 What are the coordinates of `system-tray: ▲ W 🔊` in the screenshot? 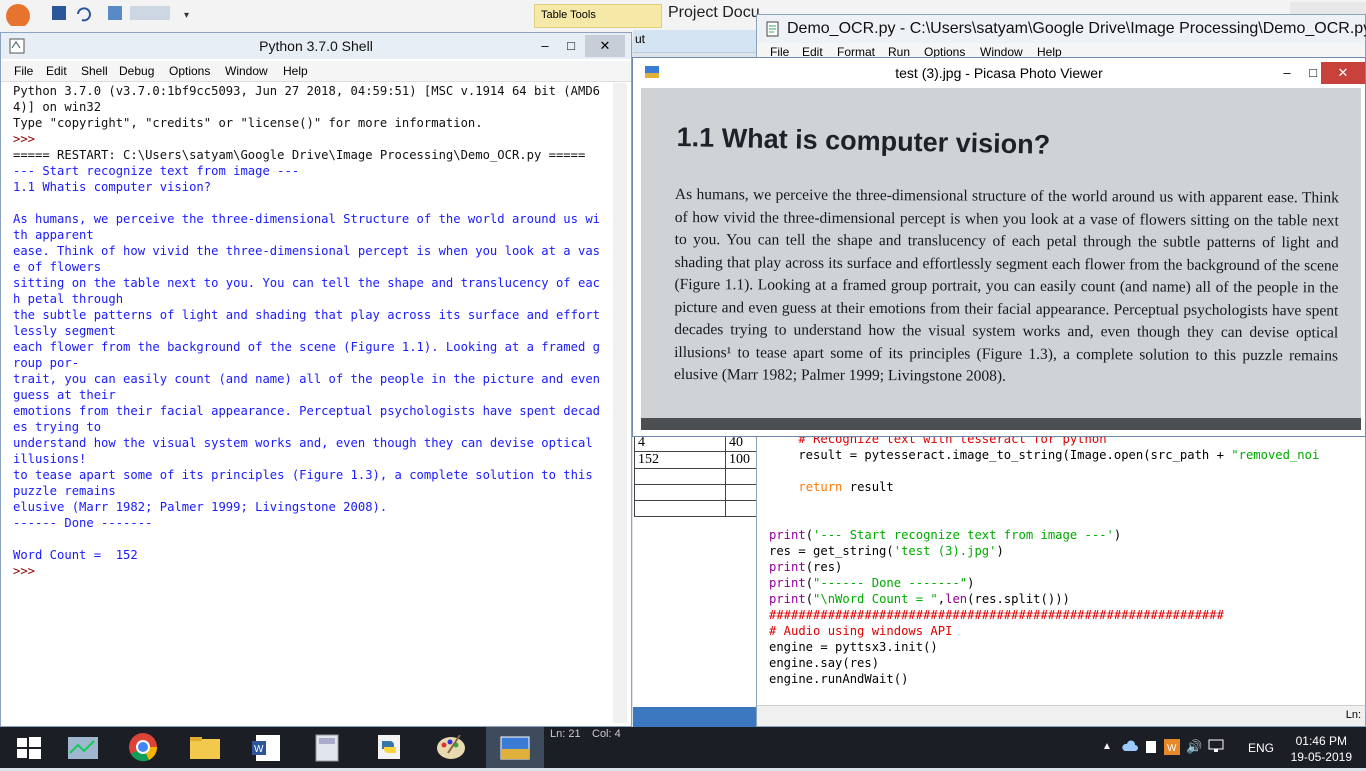 It's located at (1168, 749).